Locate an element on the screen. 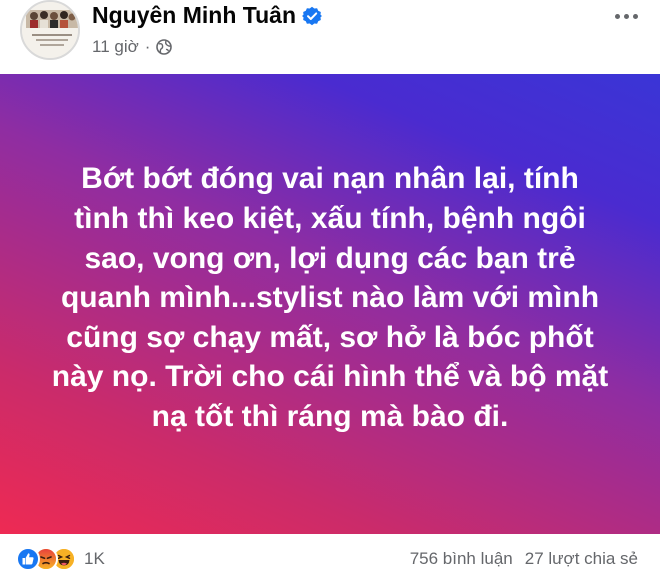  verified-badge-icon is located at coordinates (312, 15).